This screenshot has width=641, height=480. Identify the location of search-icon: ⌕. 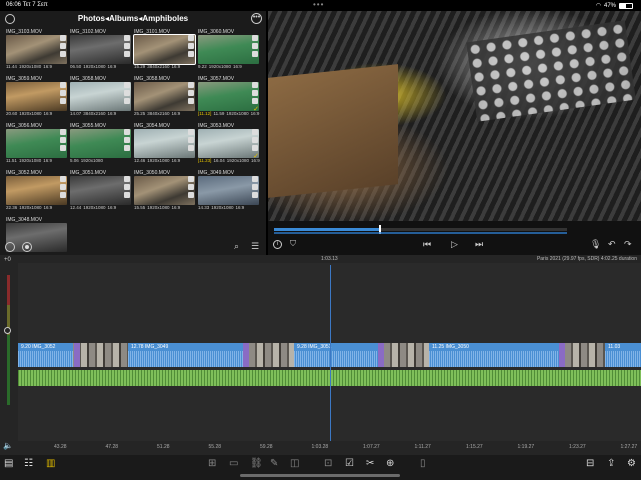
(236, 246).